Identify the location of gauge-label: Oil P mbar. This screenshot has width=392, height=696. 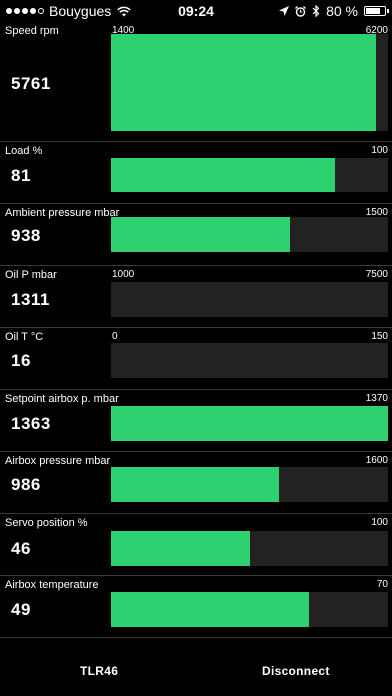
(31, 275).